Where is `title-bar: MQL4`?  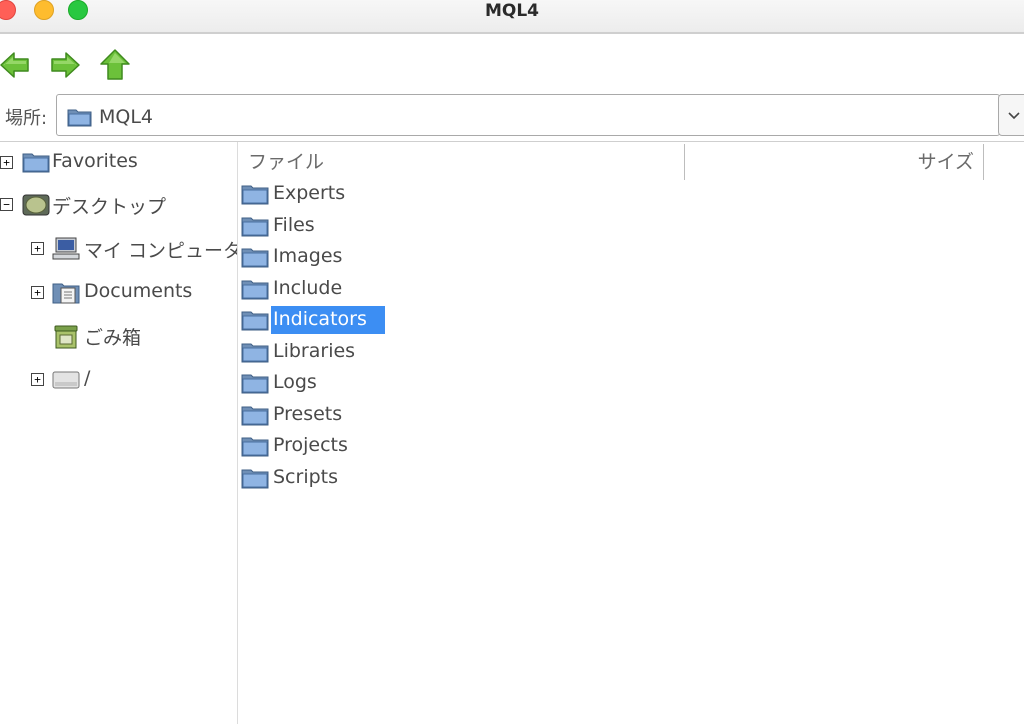 title-bar: MQL4 is located at coordinates (512, 17).